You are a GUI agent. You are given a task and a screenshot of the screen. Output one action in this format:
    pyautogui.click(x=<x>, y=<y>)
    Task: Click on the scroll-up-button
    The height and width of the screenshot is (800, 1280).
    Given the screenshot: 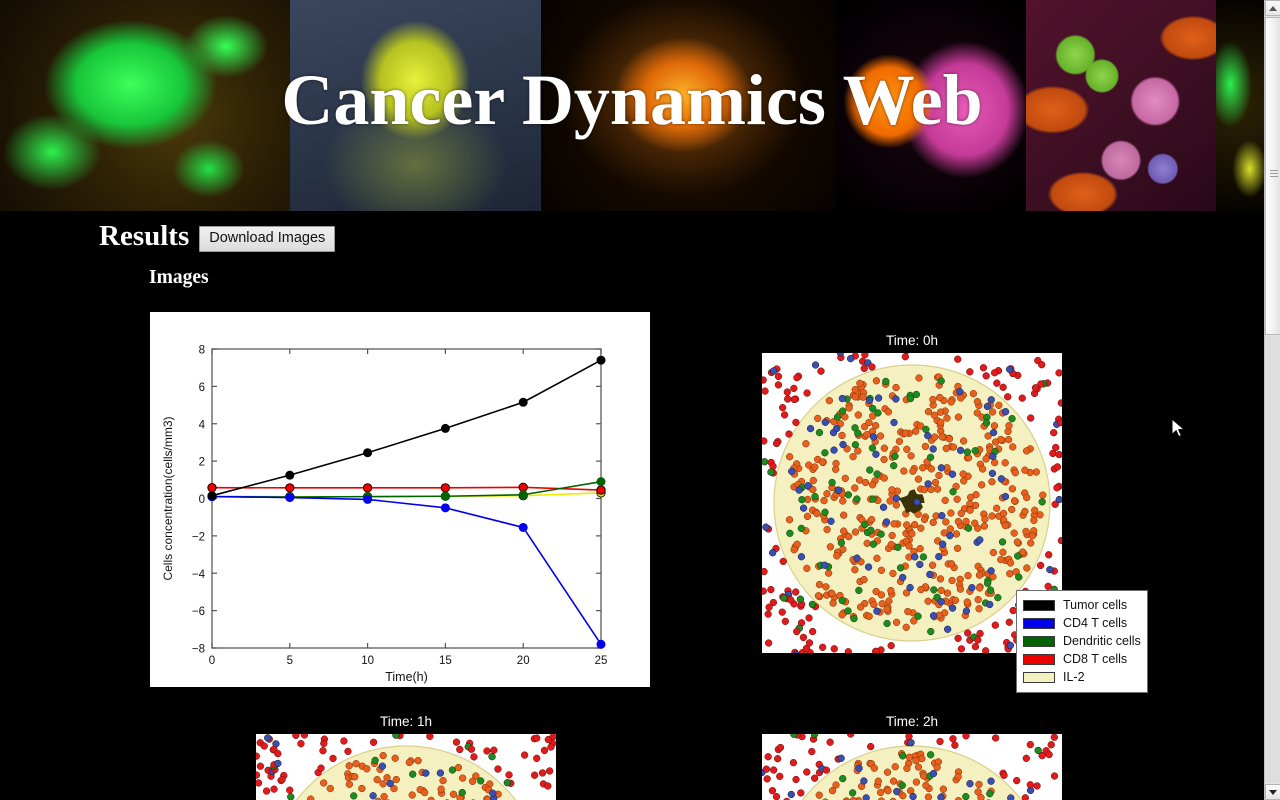 What is the action you would take?
    pyautogui.click(x=1272, y=8)
    